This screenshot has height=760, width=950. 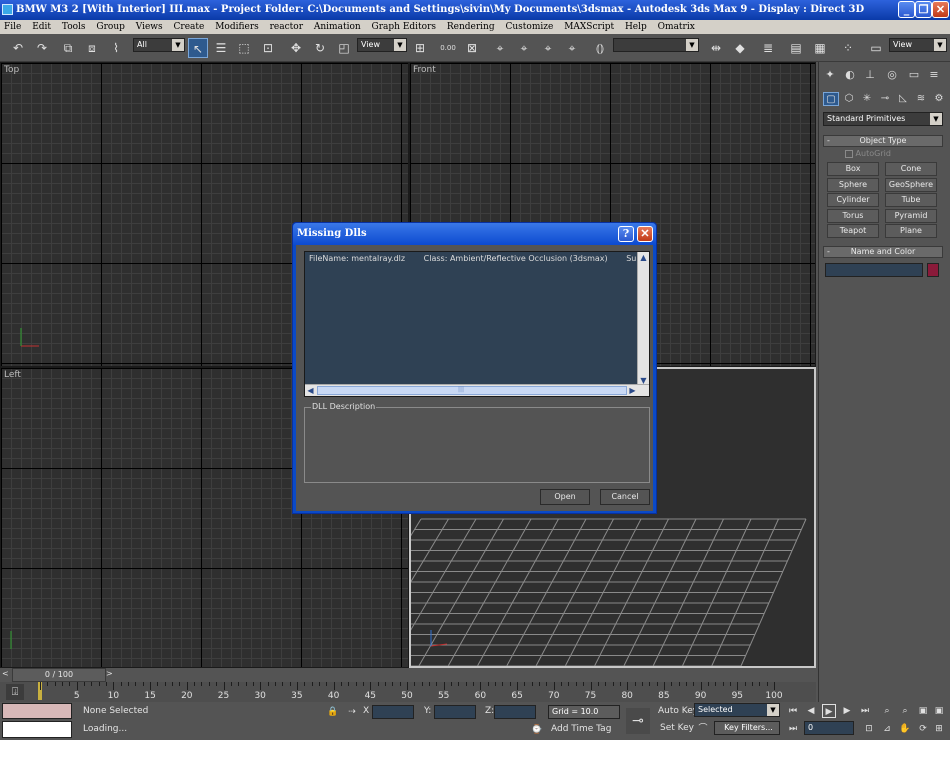 What do you see at coordinates (572, 48) in the screenshot?
I see `spinner-snap-icon: ⌖` at bounding box center [572, 48].